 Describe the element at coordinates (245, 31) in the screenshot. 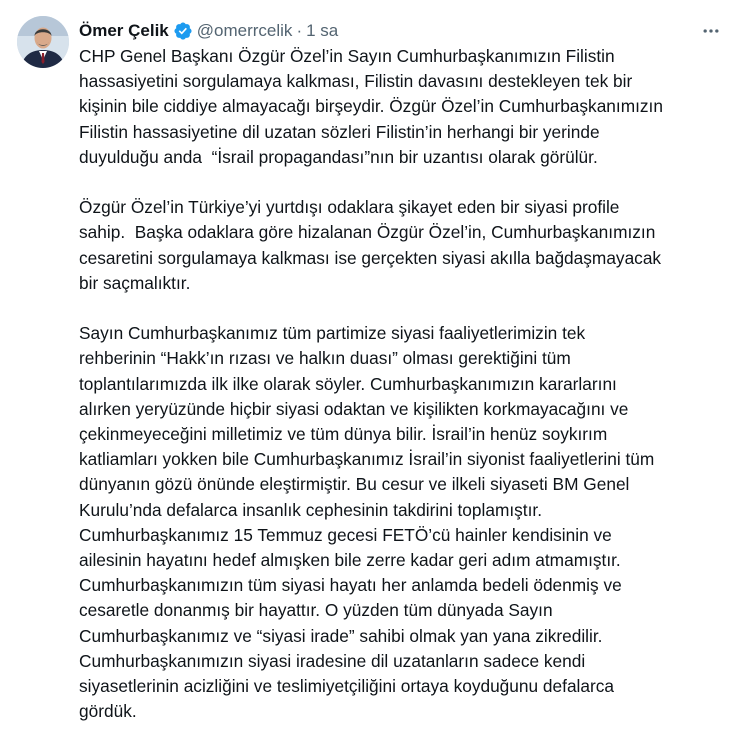

I see `user-handle: @omerrcelik` at that location.